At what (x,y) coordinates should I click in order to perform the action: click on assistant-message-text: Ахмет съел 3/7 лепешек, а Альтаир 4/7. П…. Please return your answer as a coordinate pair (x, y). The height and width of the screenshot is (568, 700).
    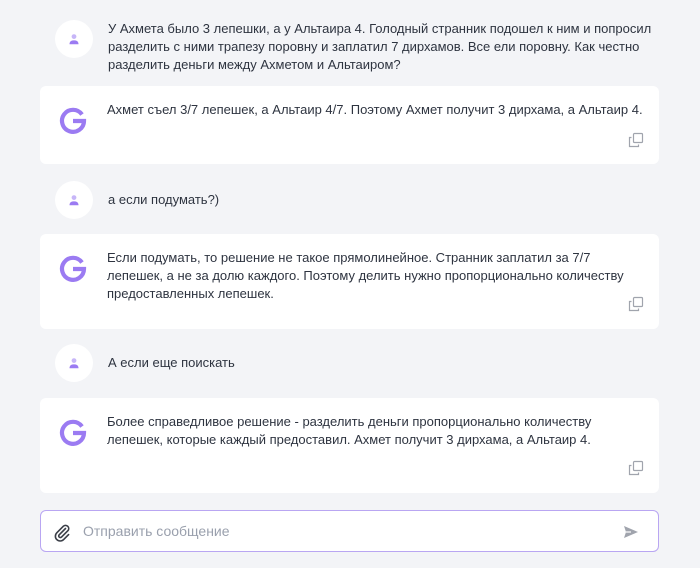
    Looking at the image, I should click on (375, 109).